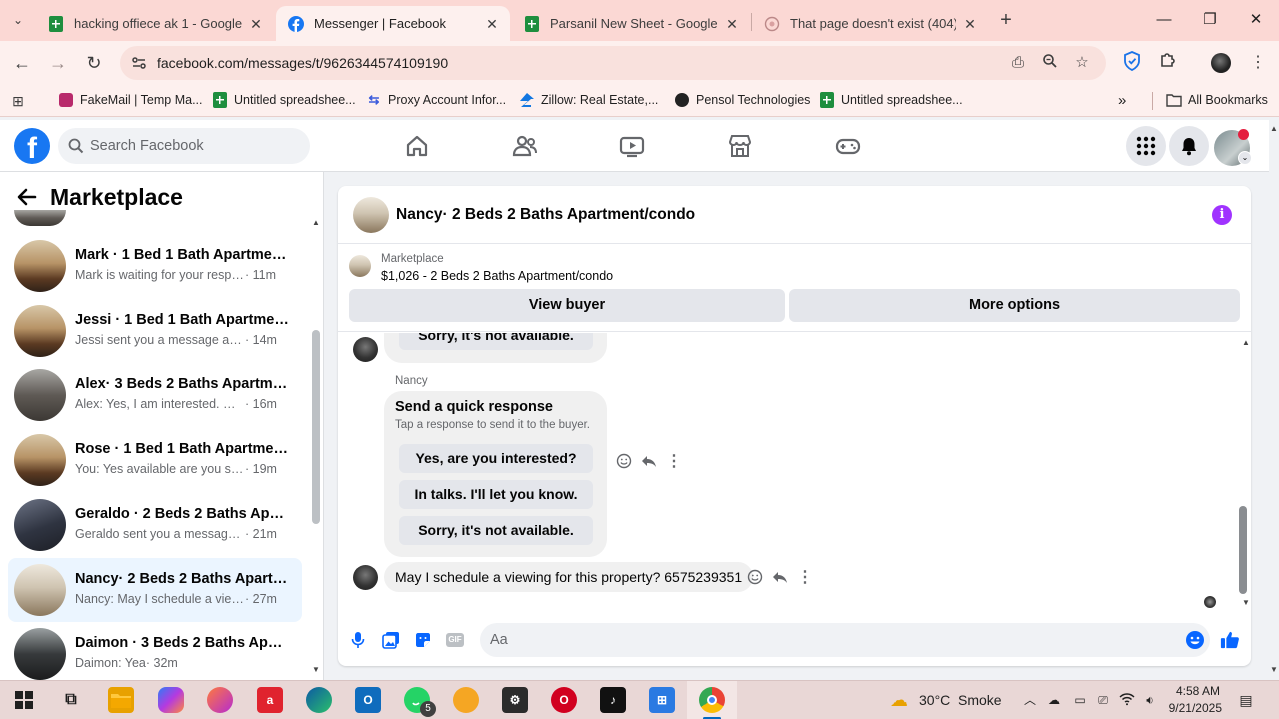 This screenshot has height=719, width=1279. Describe the element at coordinates (1030, 700) in the screenshot. I see `tray-chevron-up-icon: ︿` at that location.